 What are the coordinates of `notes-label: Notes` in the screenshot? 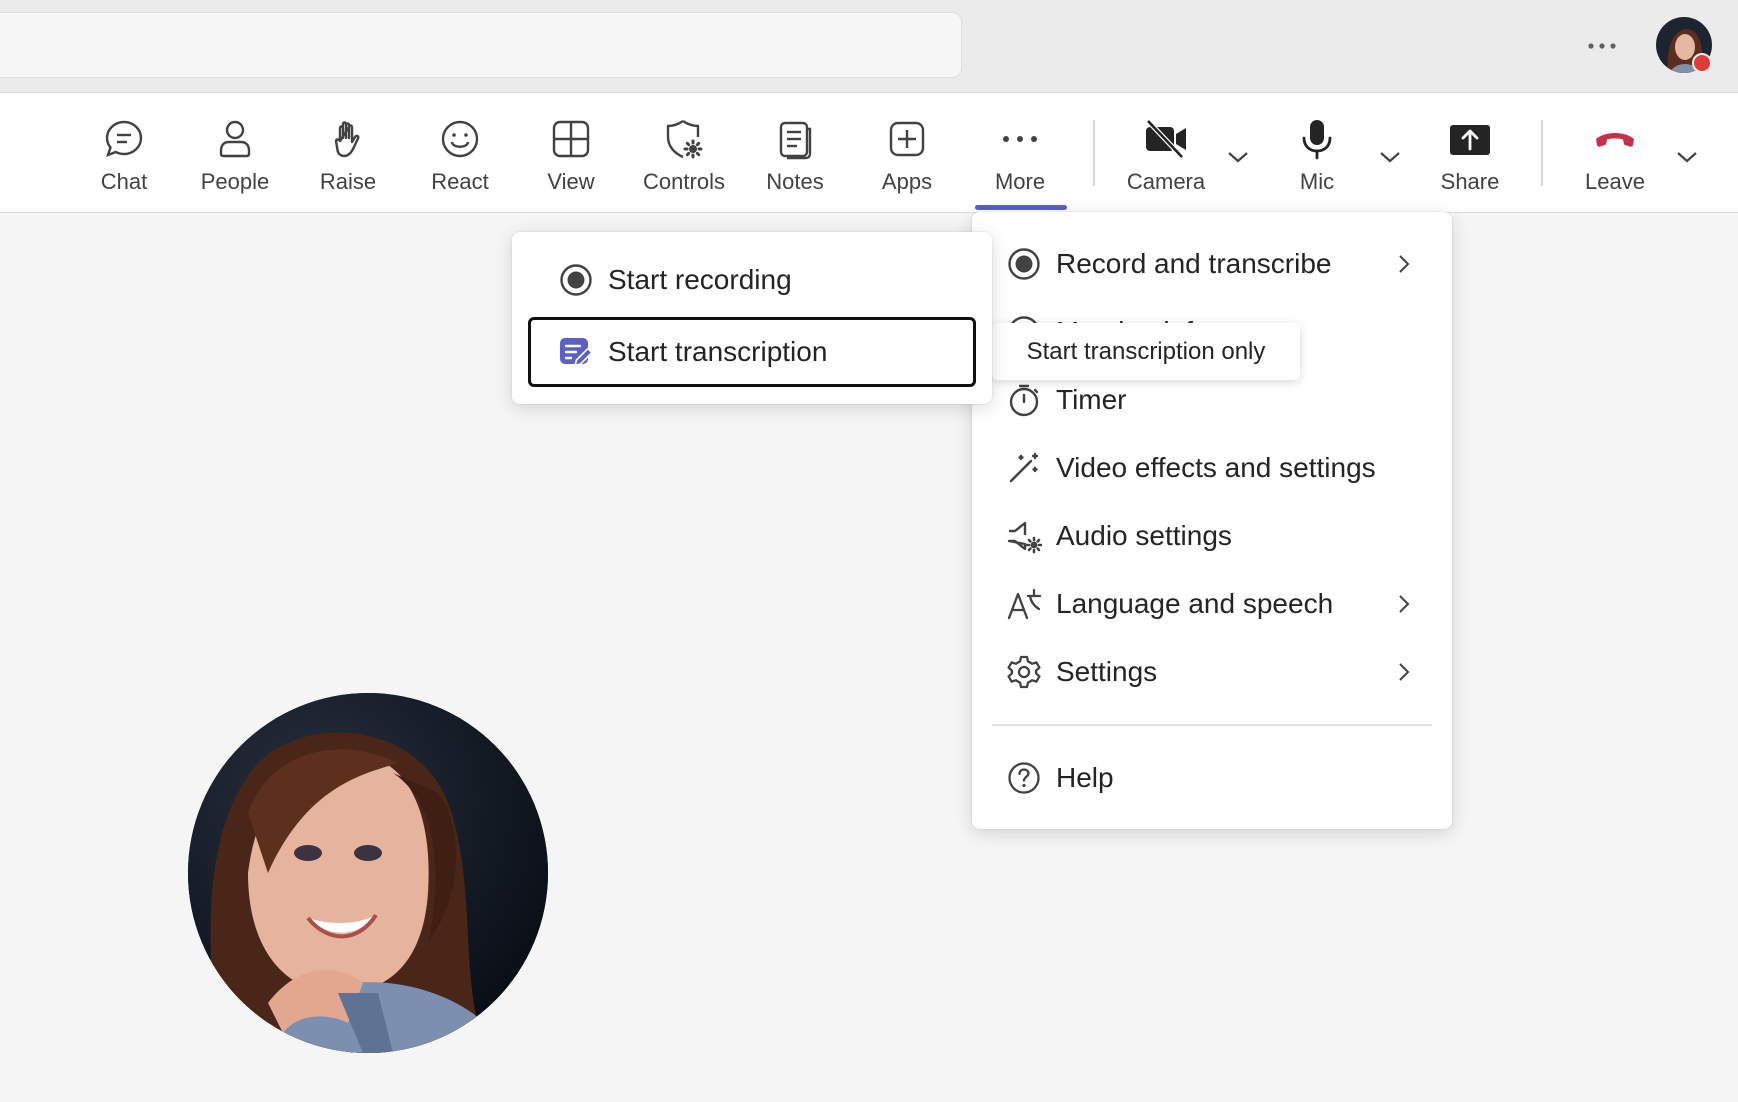 It's located at (795, 181).